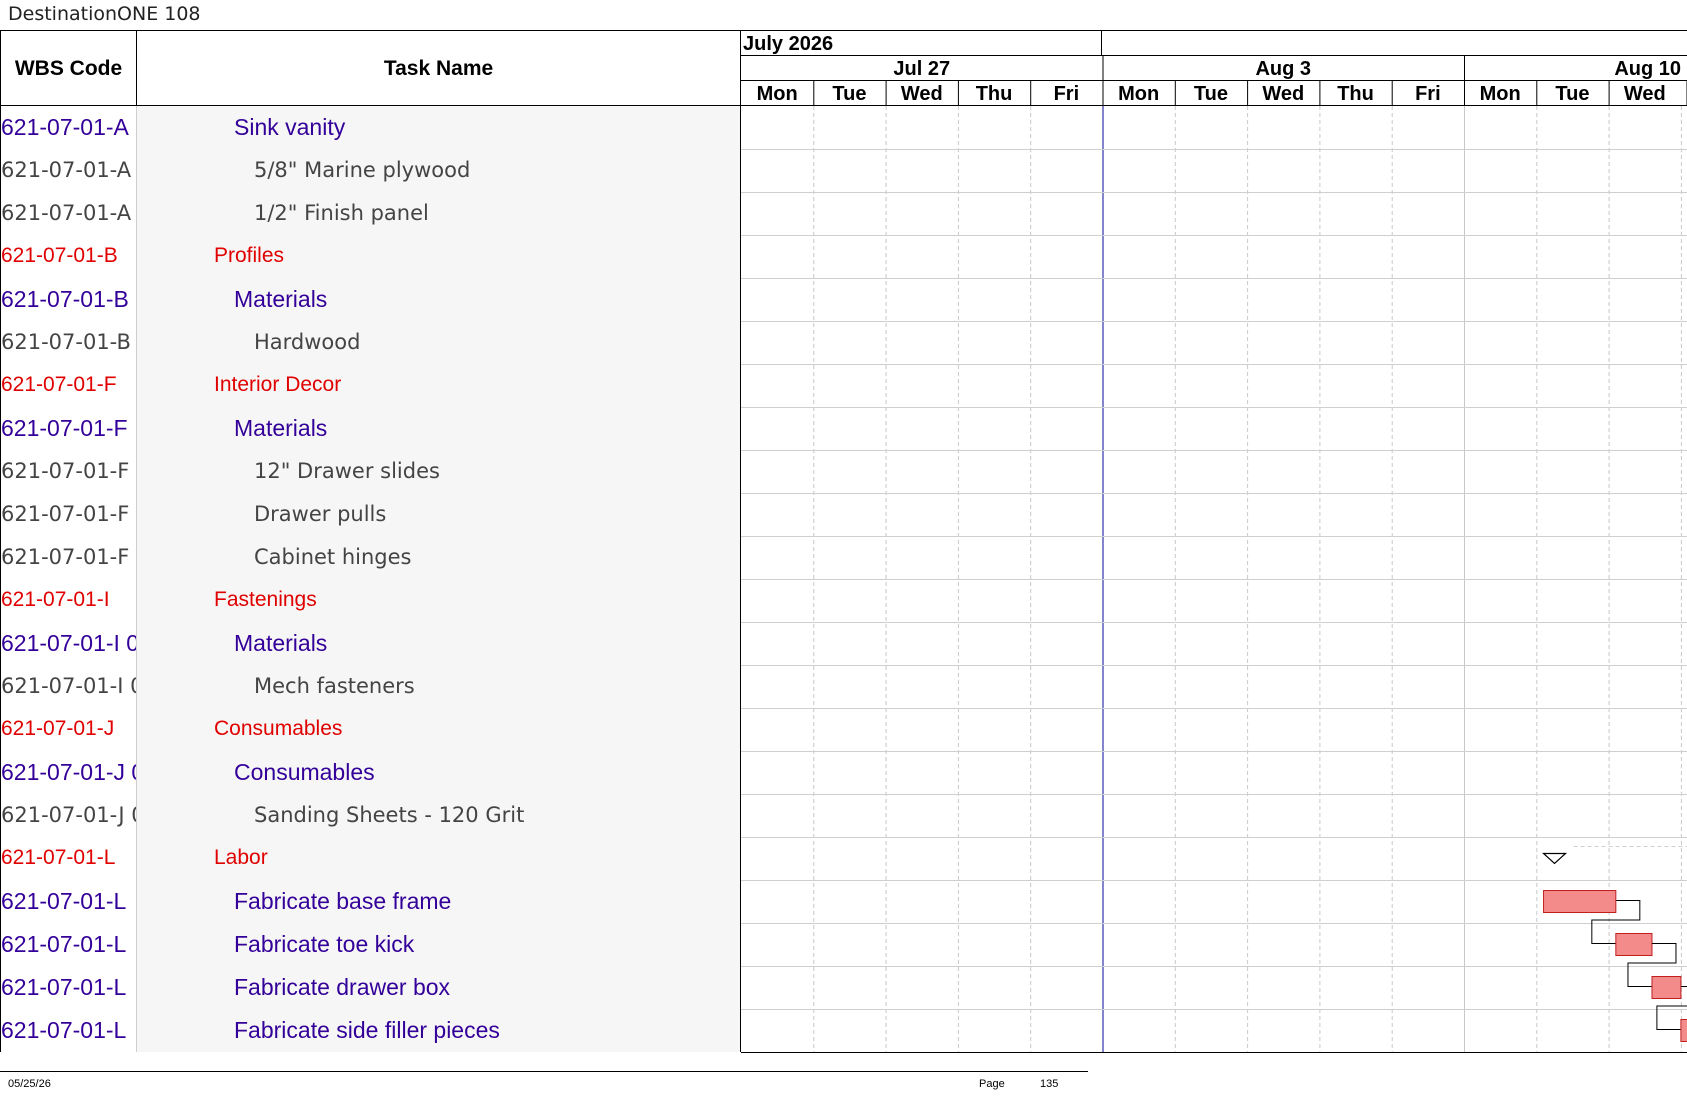 The image size is (1687, 1097). I want to click on day-label: Thu, so click(1355, 94).